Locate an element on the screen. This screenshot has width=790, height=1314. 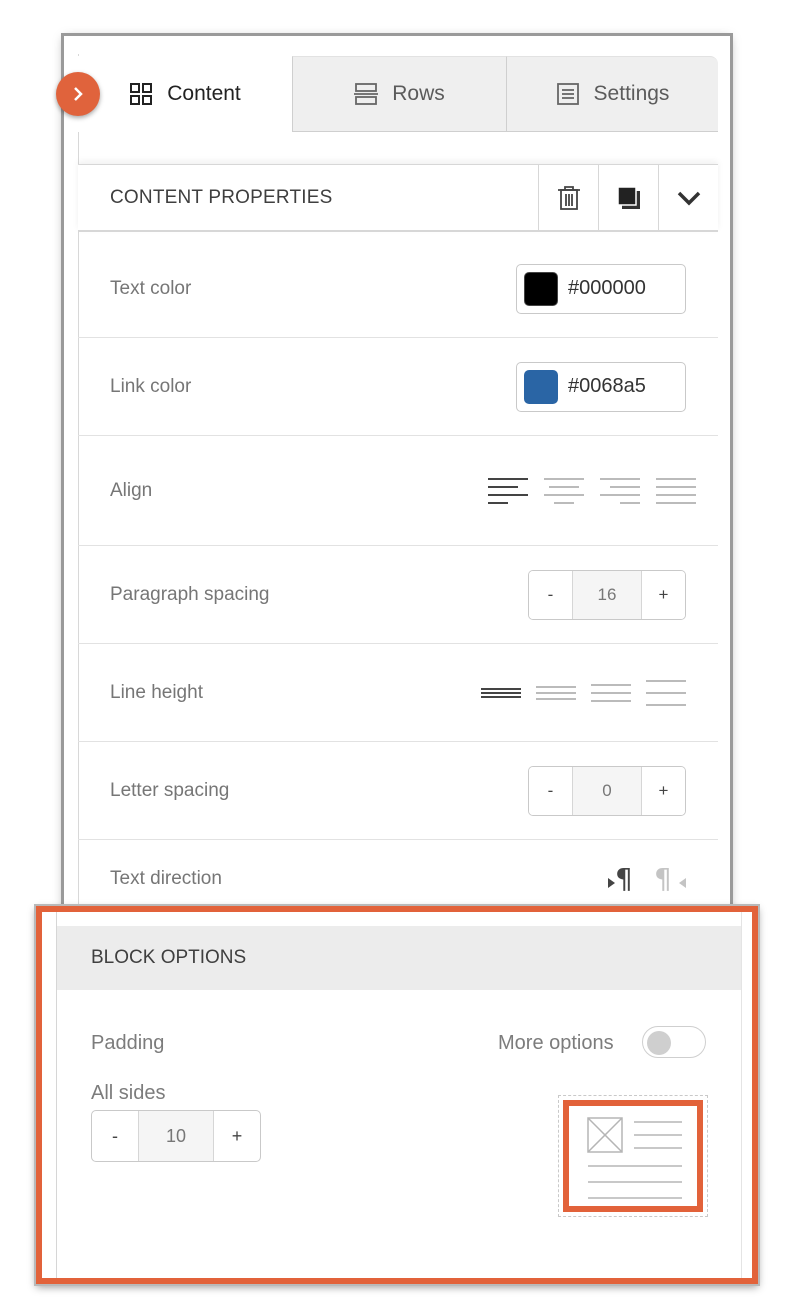
padding-input: 10 is located at coordinates (176, 1136).